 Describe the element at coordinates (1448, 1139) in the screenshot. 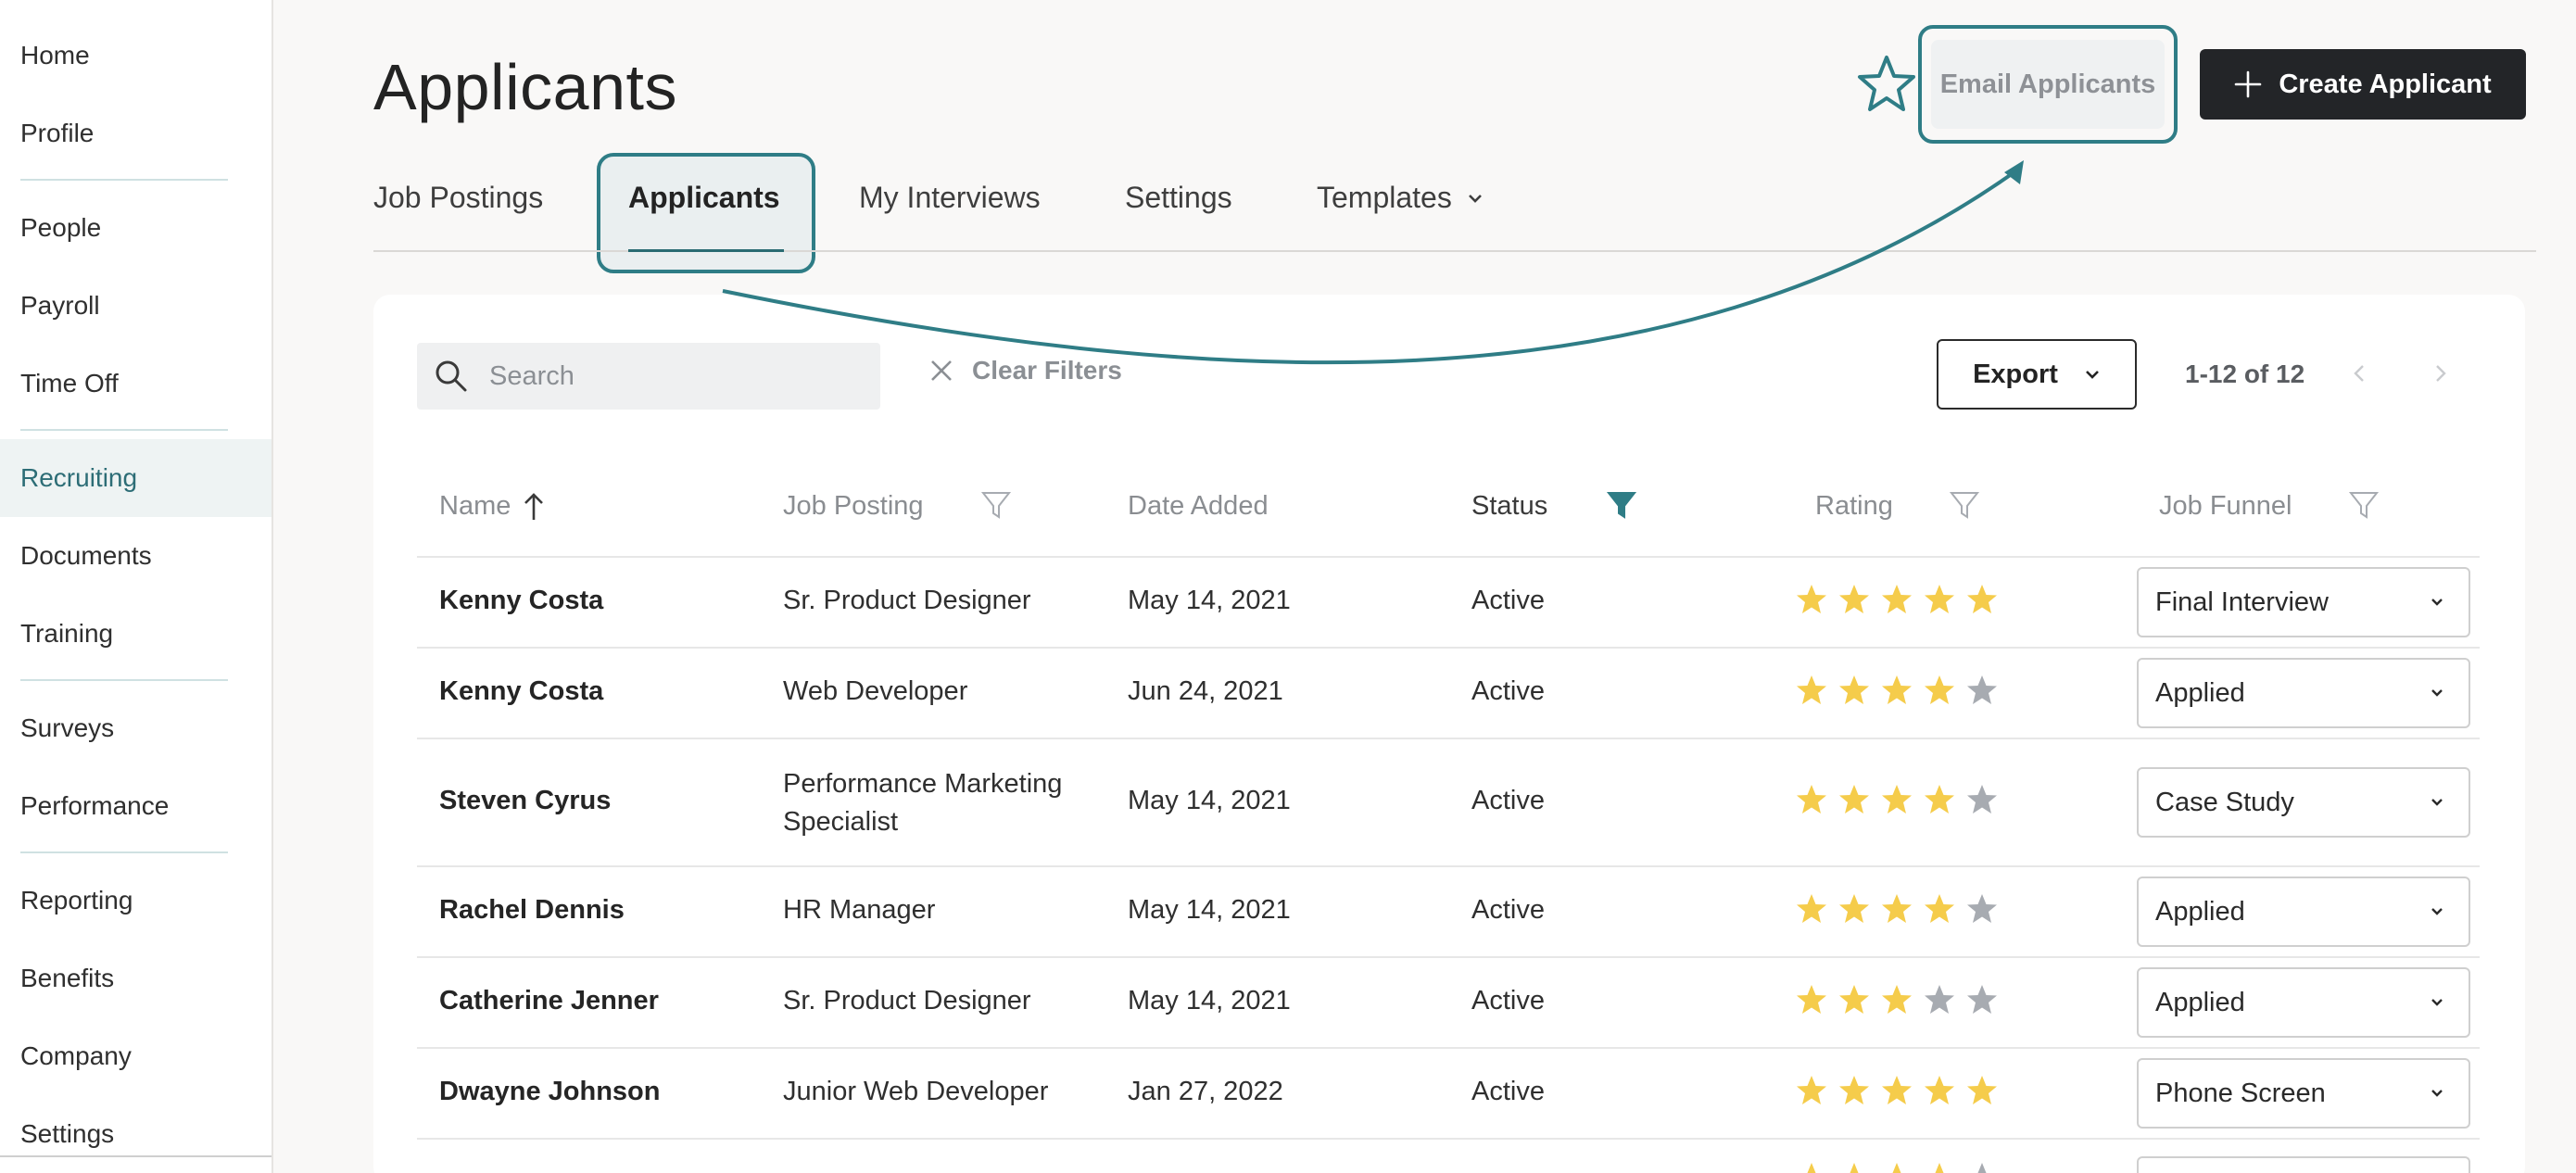

I see `row-divider` at that location.